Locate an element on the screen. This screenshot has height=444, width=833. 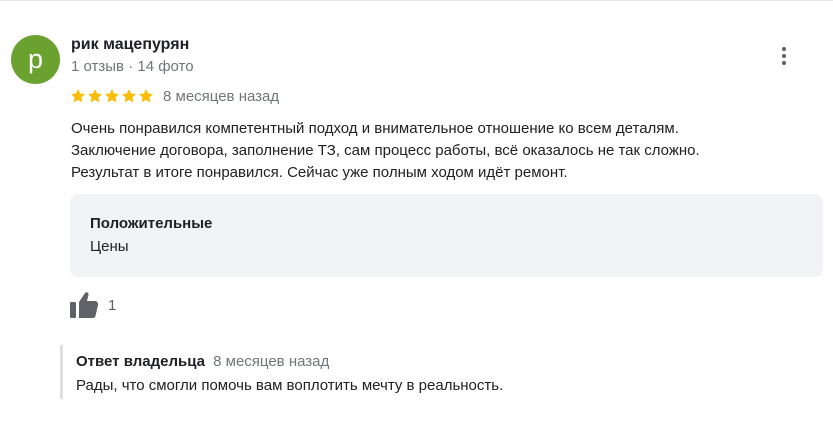
like-button: 1 is located at coordinates (92, 305).